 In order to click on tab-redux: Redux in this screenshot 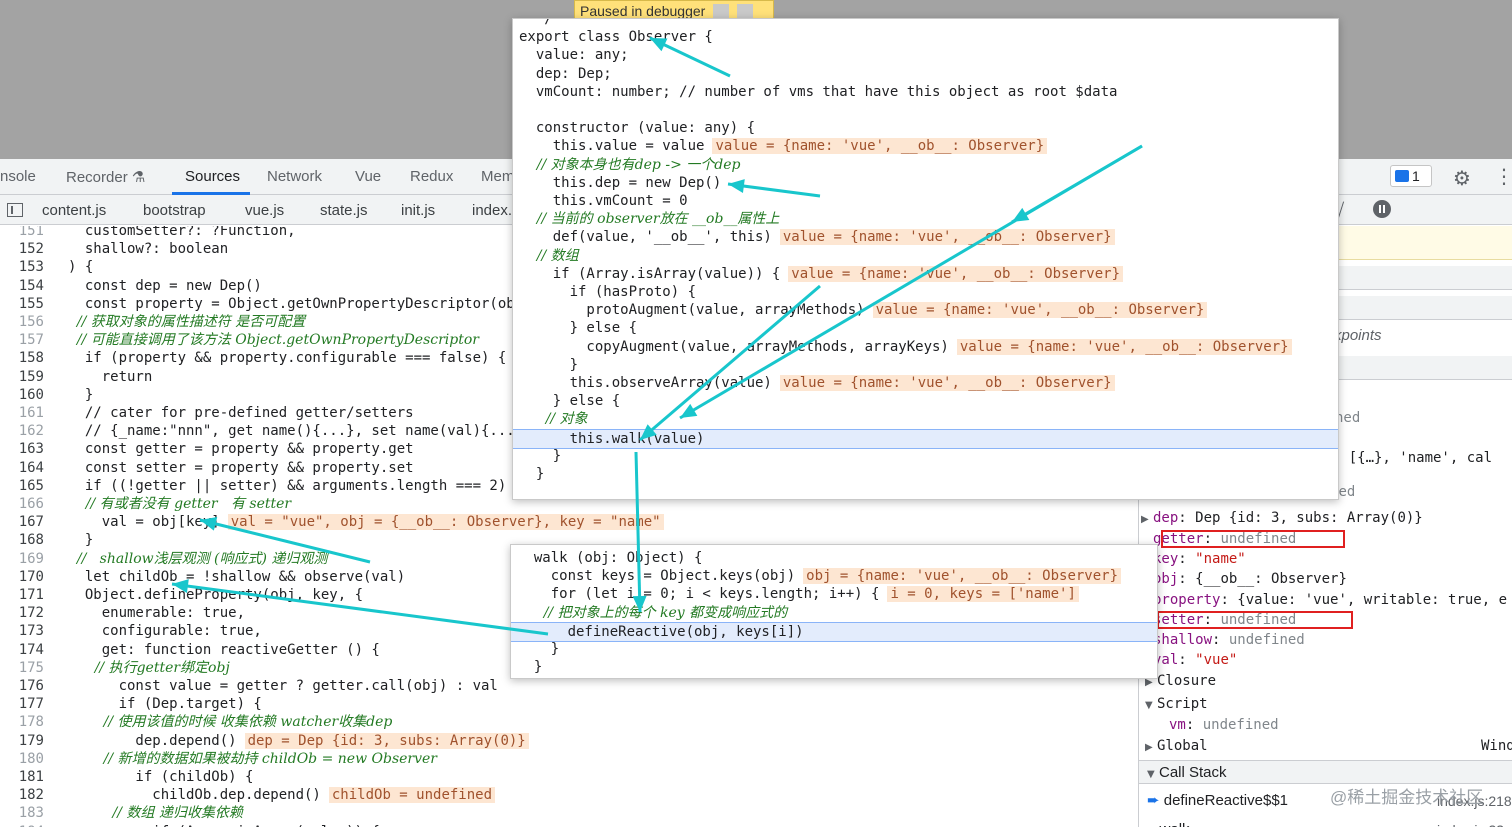, I will do `click(431, 176)`.